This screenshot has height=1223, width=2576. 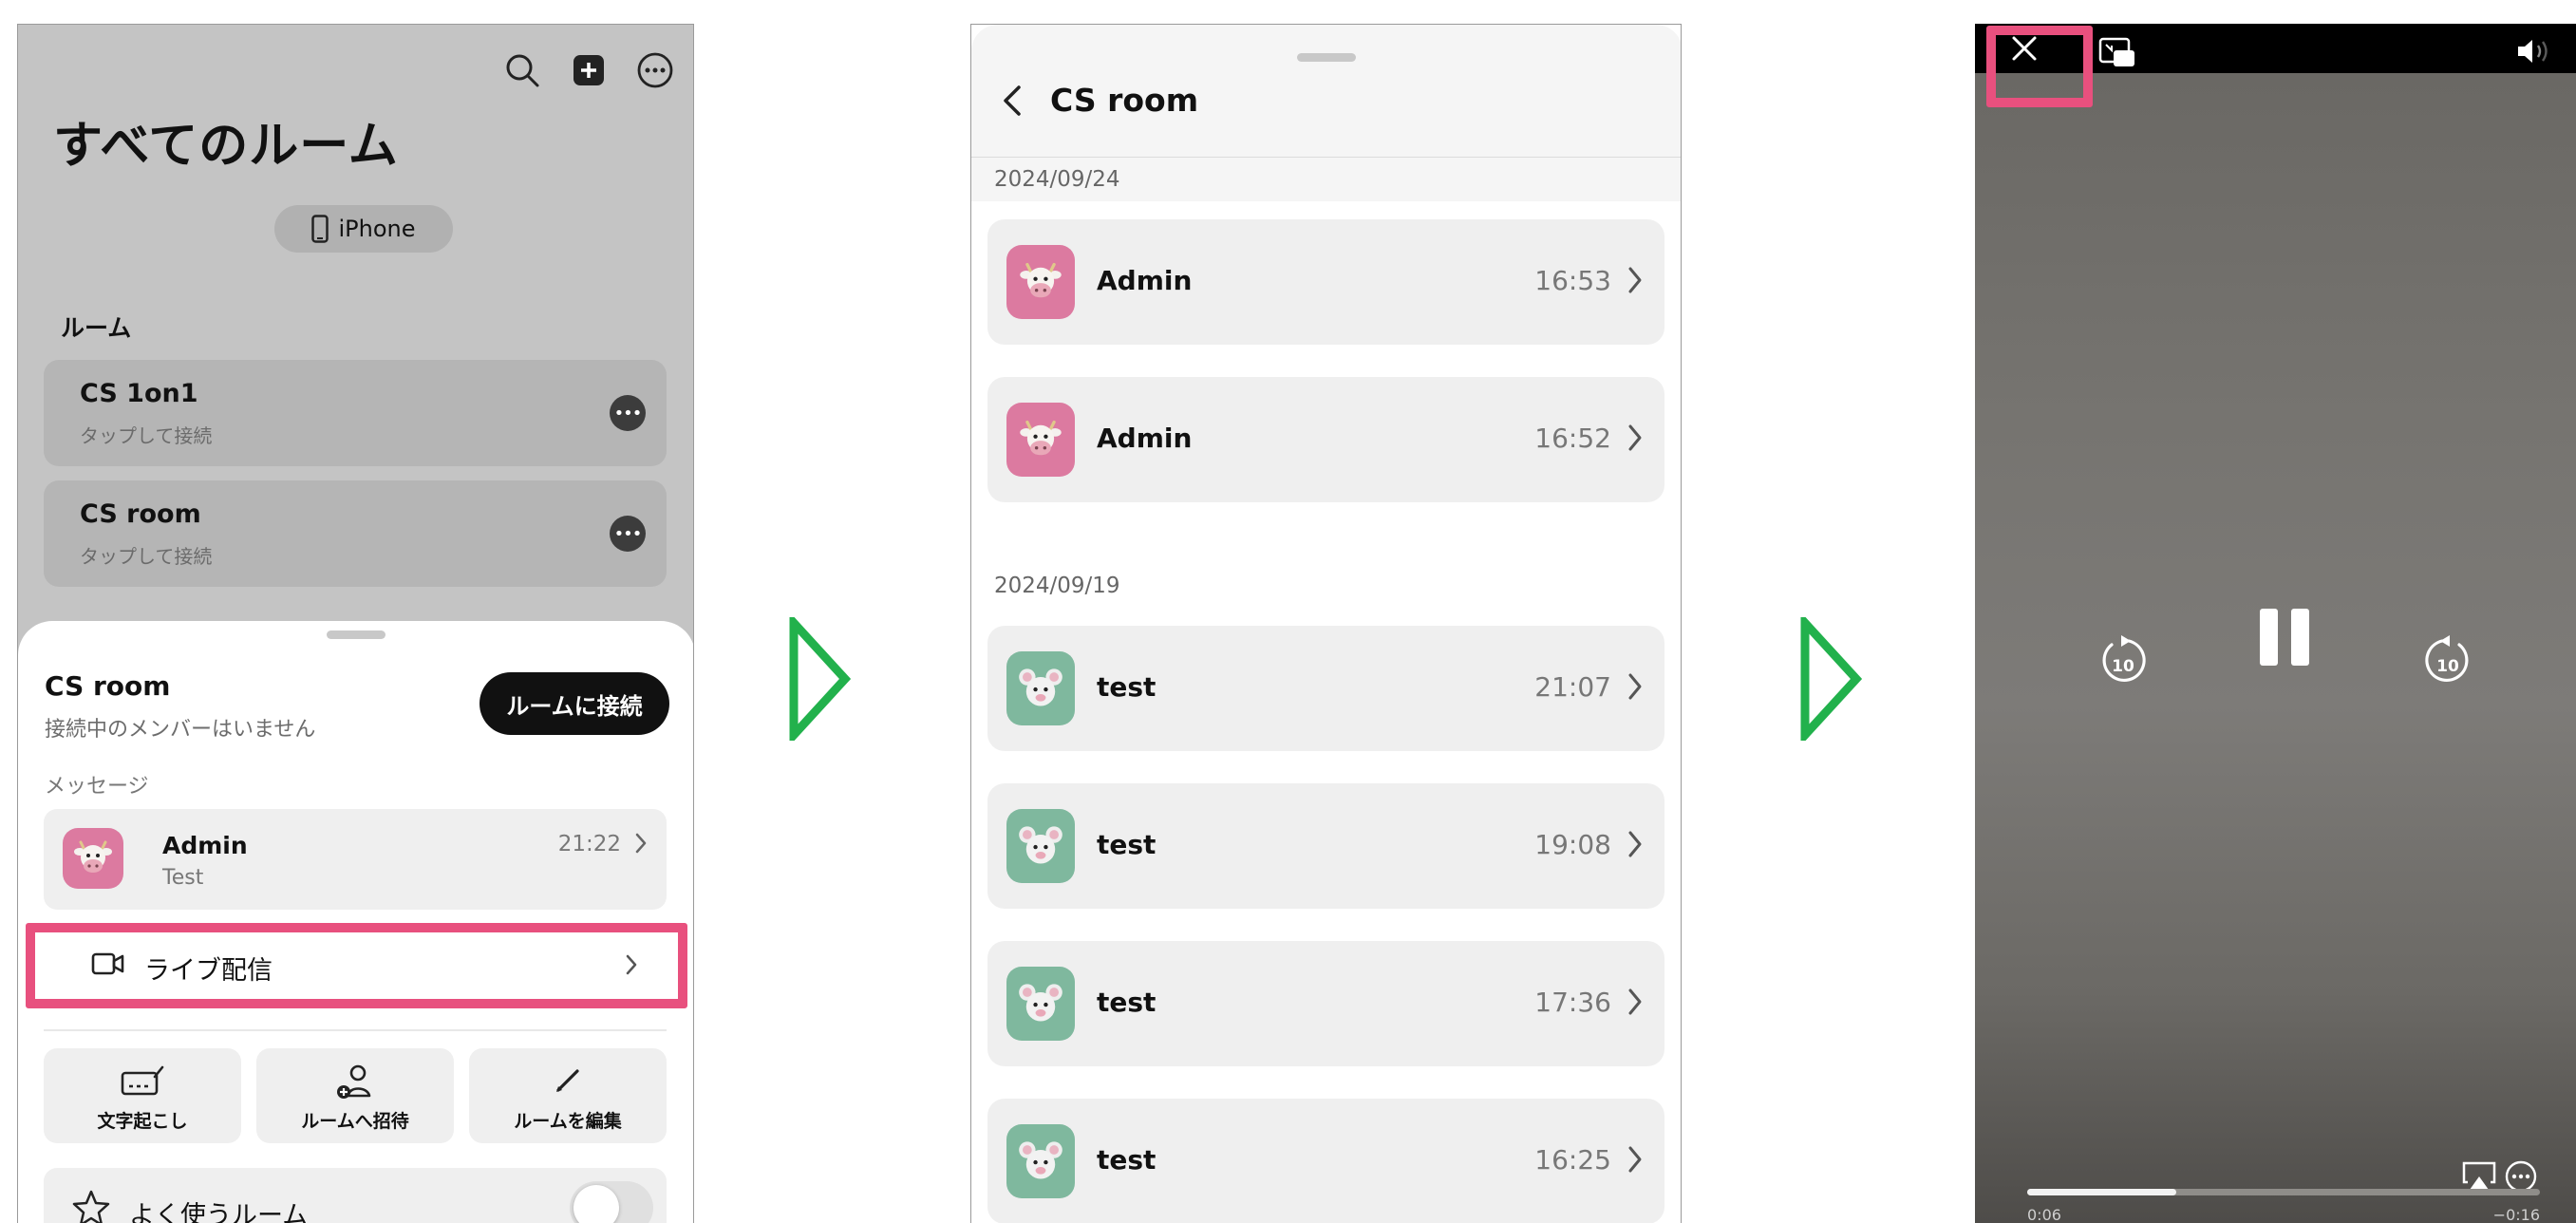 I want to click on favorite-toggle, so click(x=611, y=1202).